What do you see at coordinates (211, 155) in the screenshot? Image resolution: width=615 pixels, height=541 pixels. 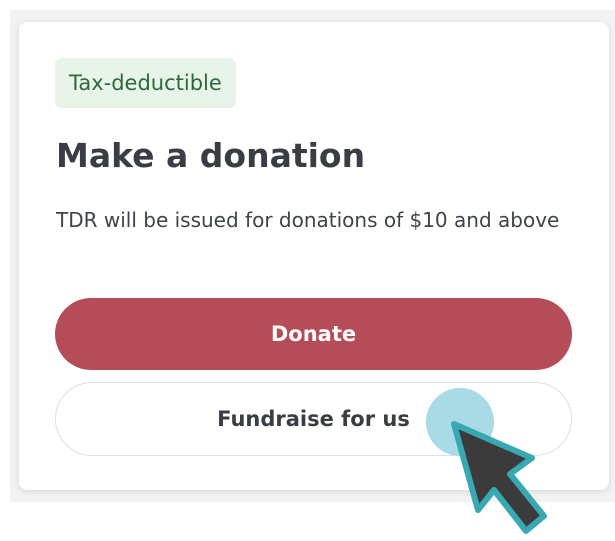 I see `card-title: Make a donation` at bounding box center [211, 155].